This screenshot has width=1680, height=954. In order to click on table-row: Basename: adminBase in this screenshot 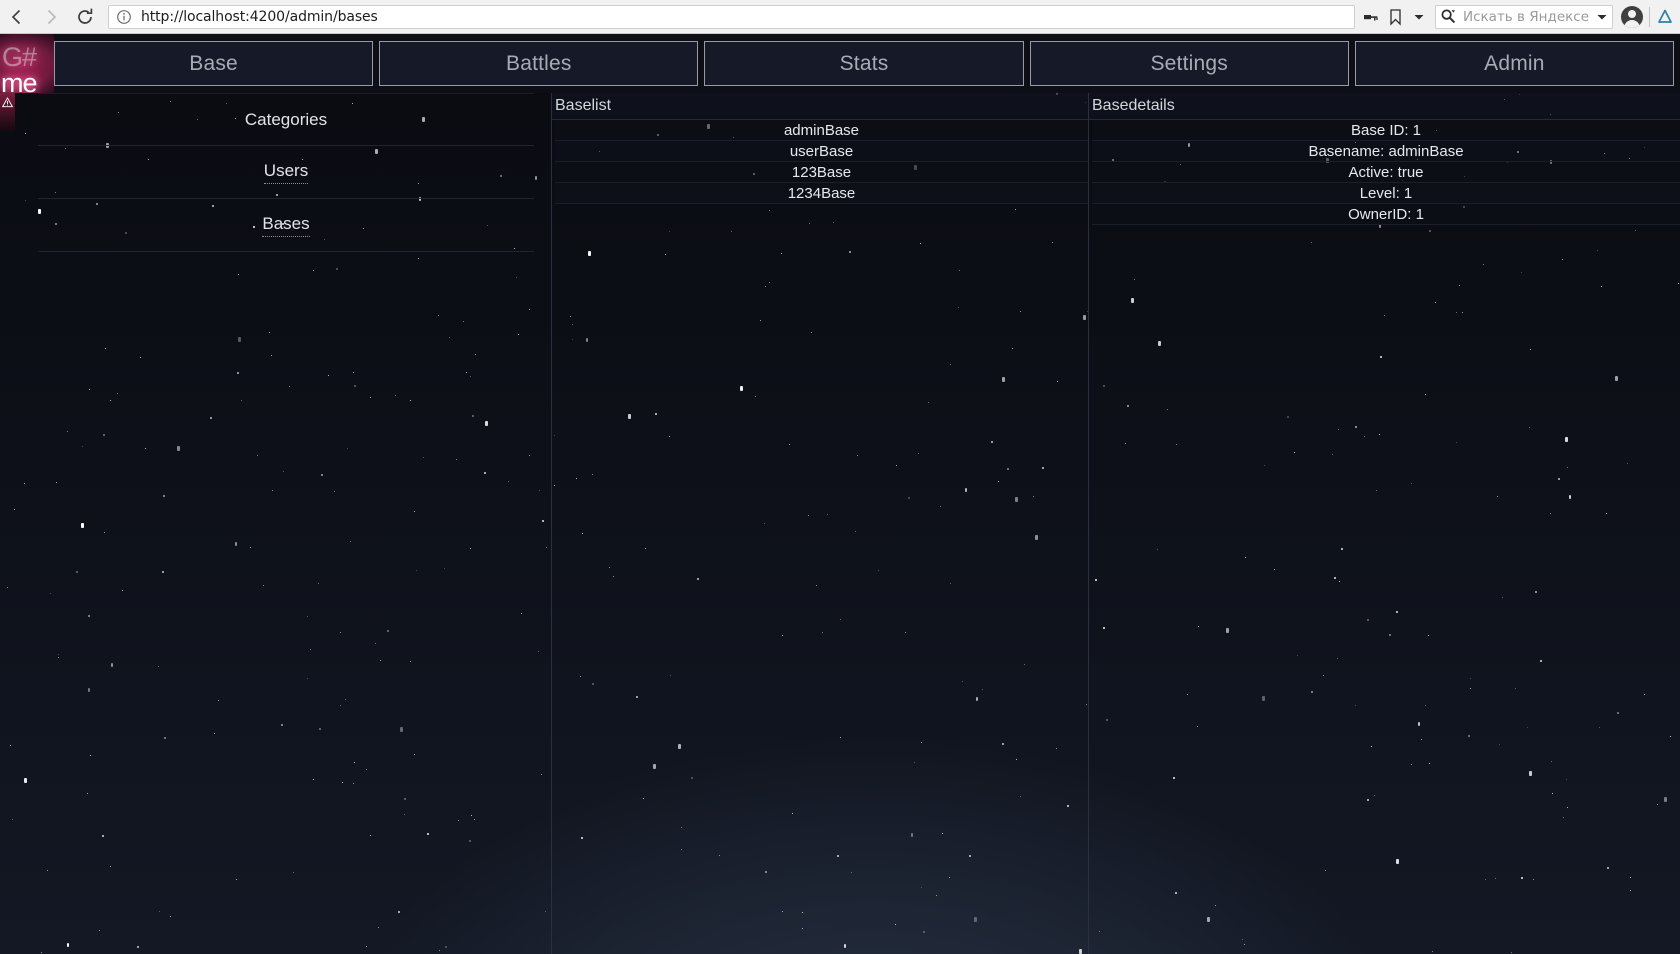, I will do `click(1386, 151)`.